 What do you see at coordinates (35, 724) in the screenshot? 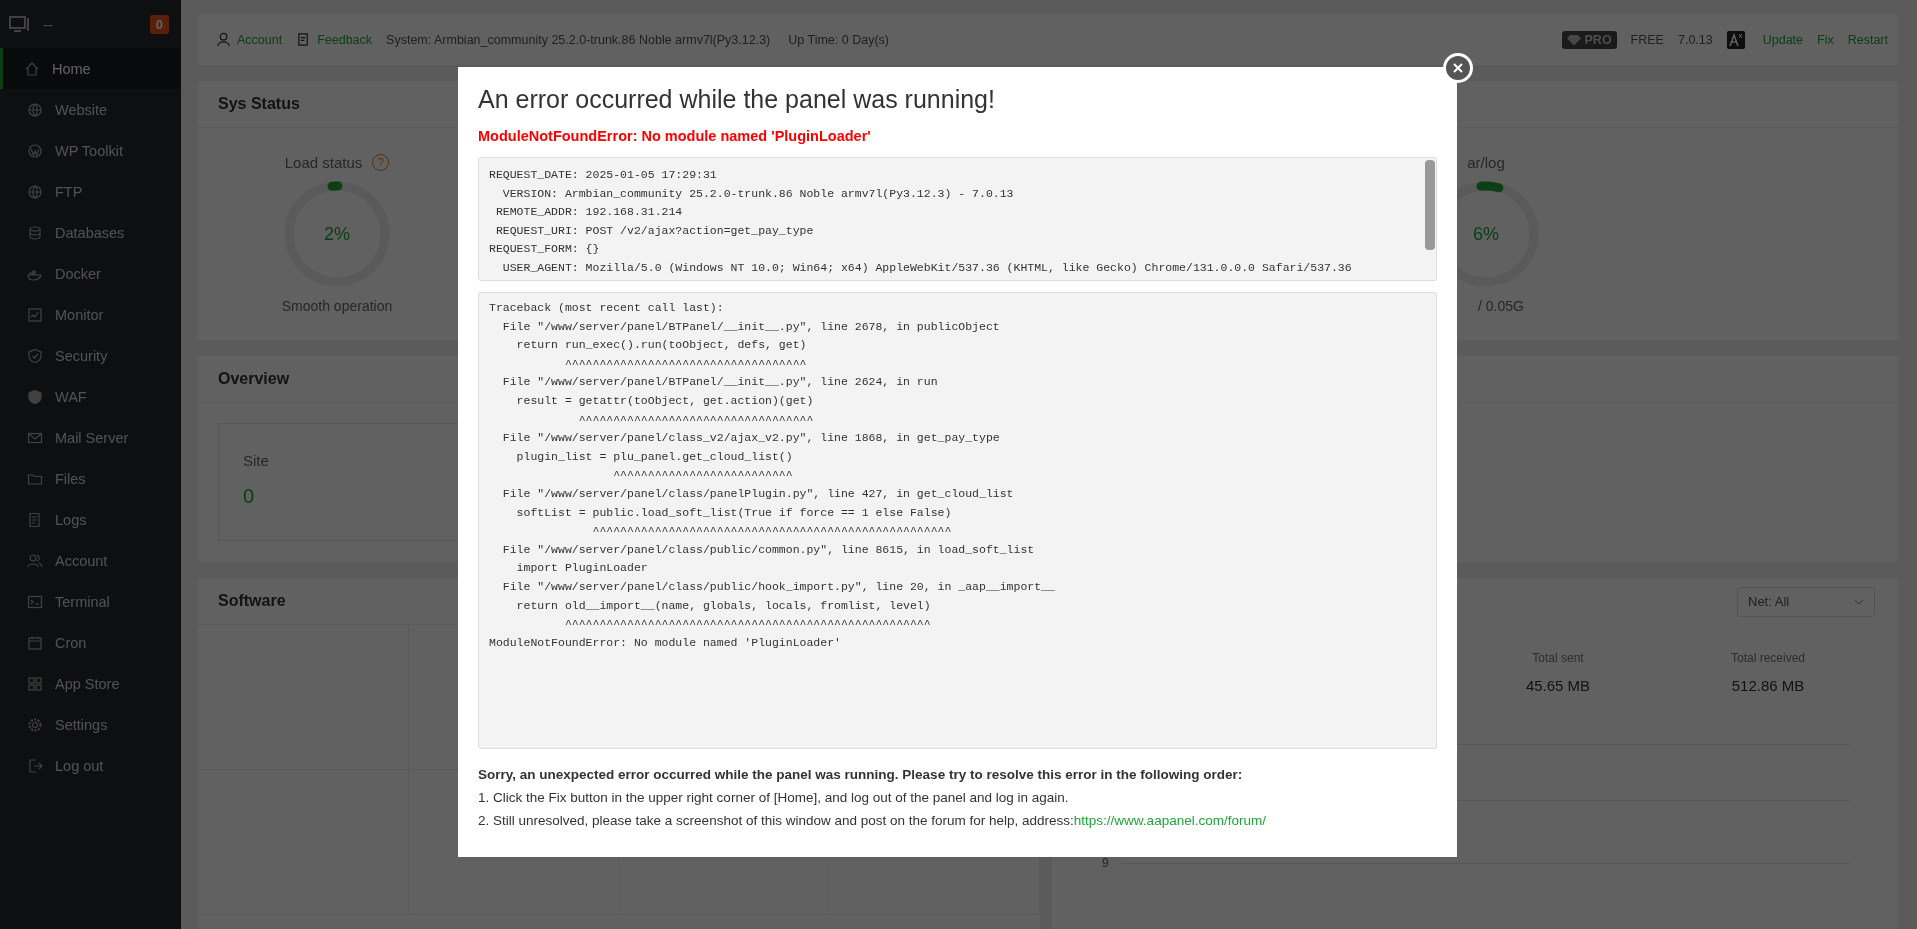
I see `settings-icon` at bounding box center [35, 724].